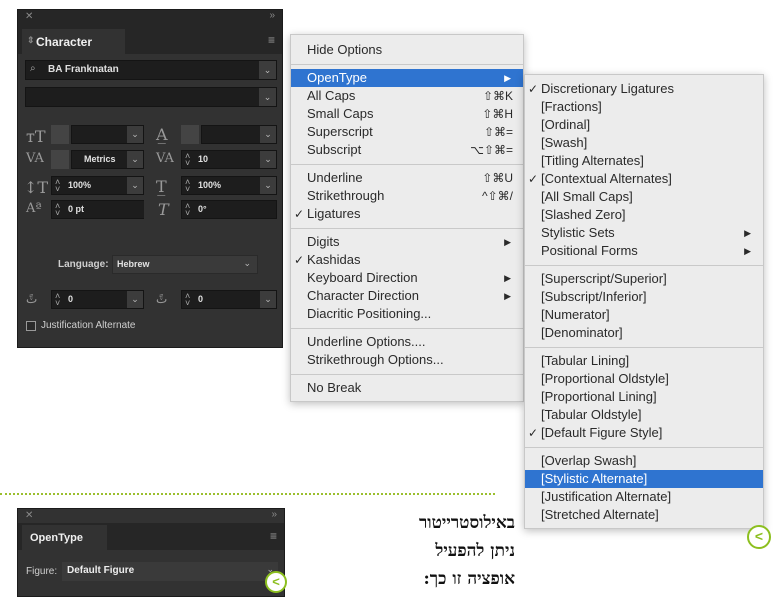  I want to click on kerning-icon: VA, so click(35, 158).